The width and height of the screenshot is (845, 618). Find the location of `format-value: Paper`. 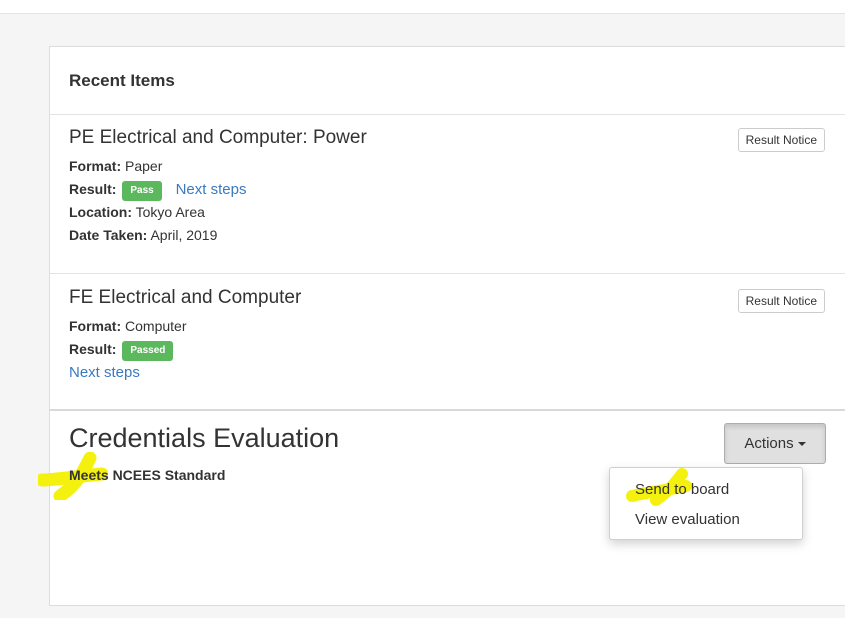

format-value: Paper is located at coordinates (144, 166).